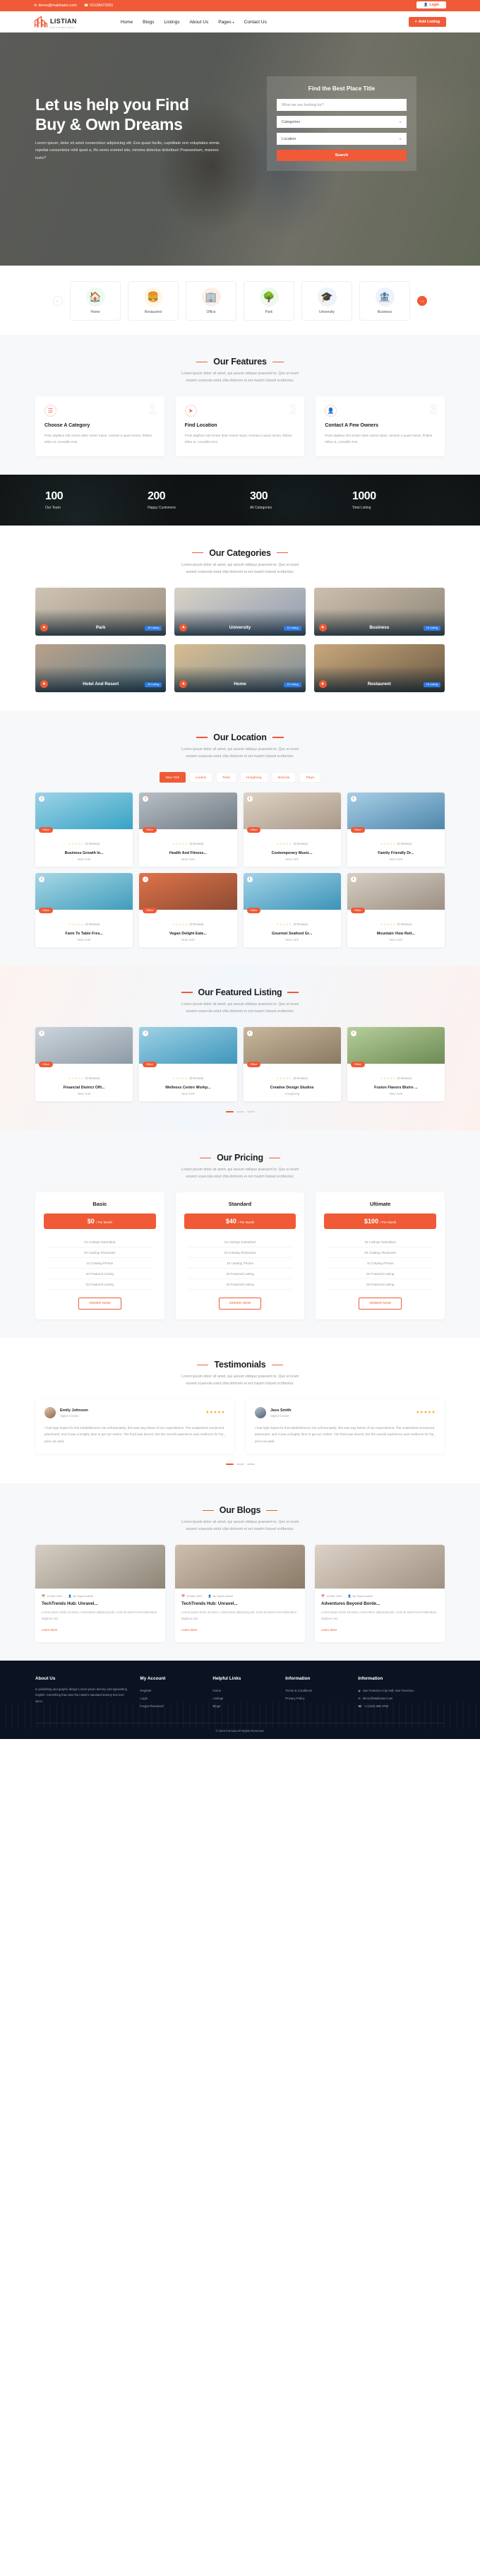 The height and width of the screenshot is (2576, 480). I want to click on footer-account-link: Register, so click(172, 1690).